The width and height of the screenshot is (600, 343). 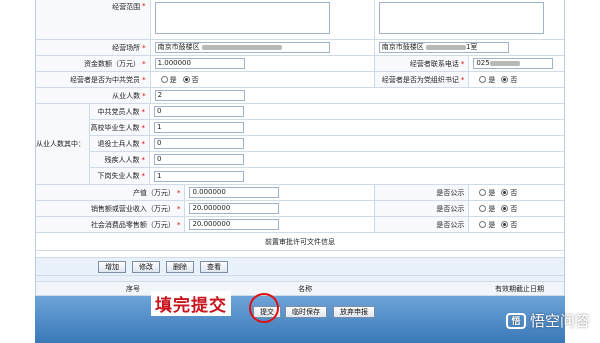 What do you see at coordinates (199, 111) in the screenshot?
I see `party-count-input: 0` at bounding box center [199, 111].